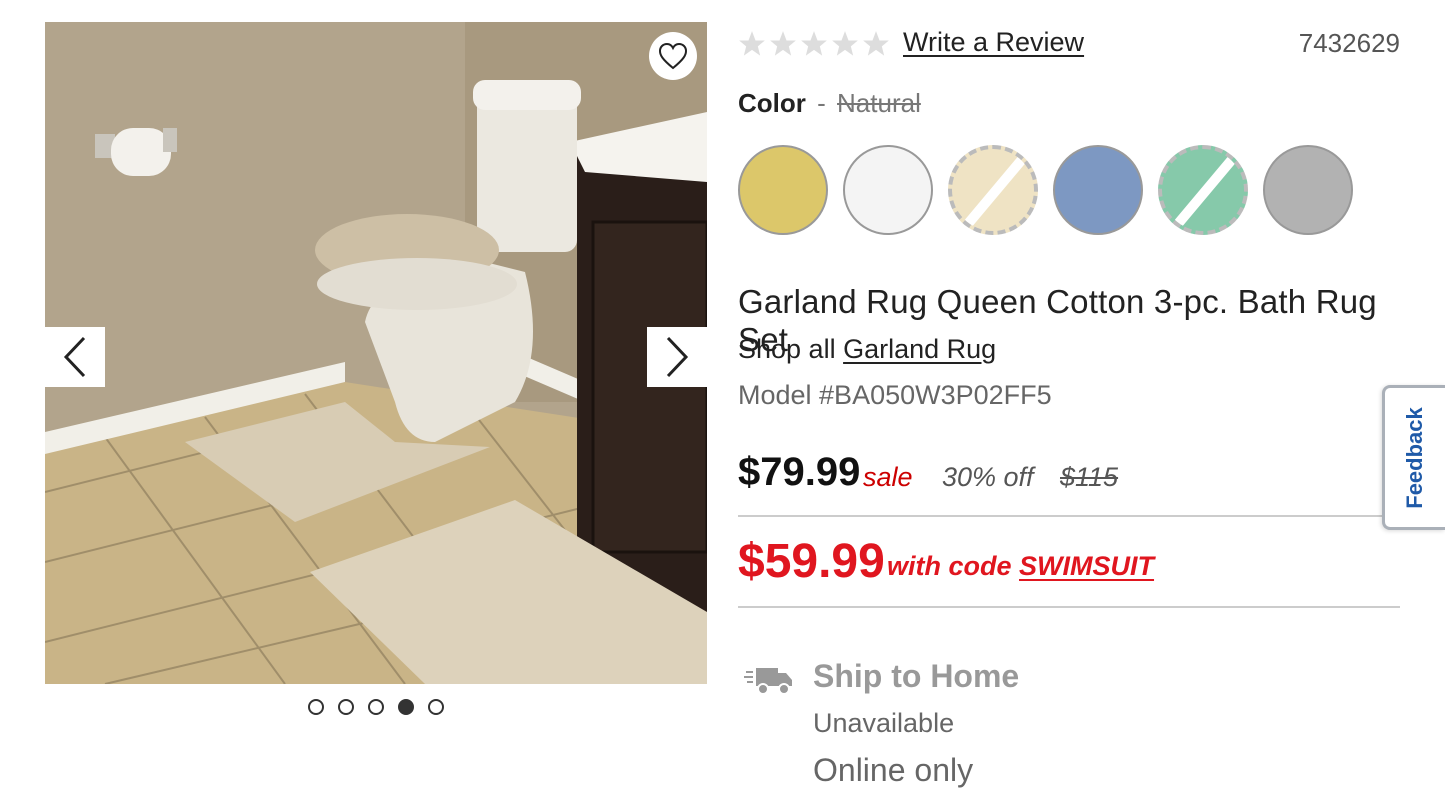  I want to click on color-label: Color, so click(772, 103).